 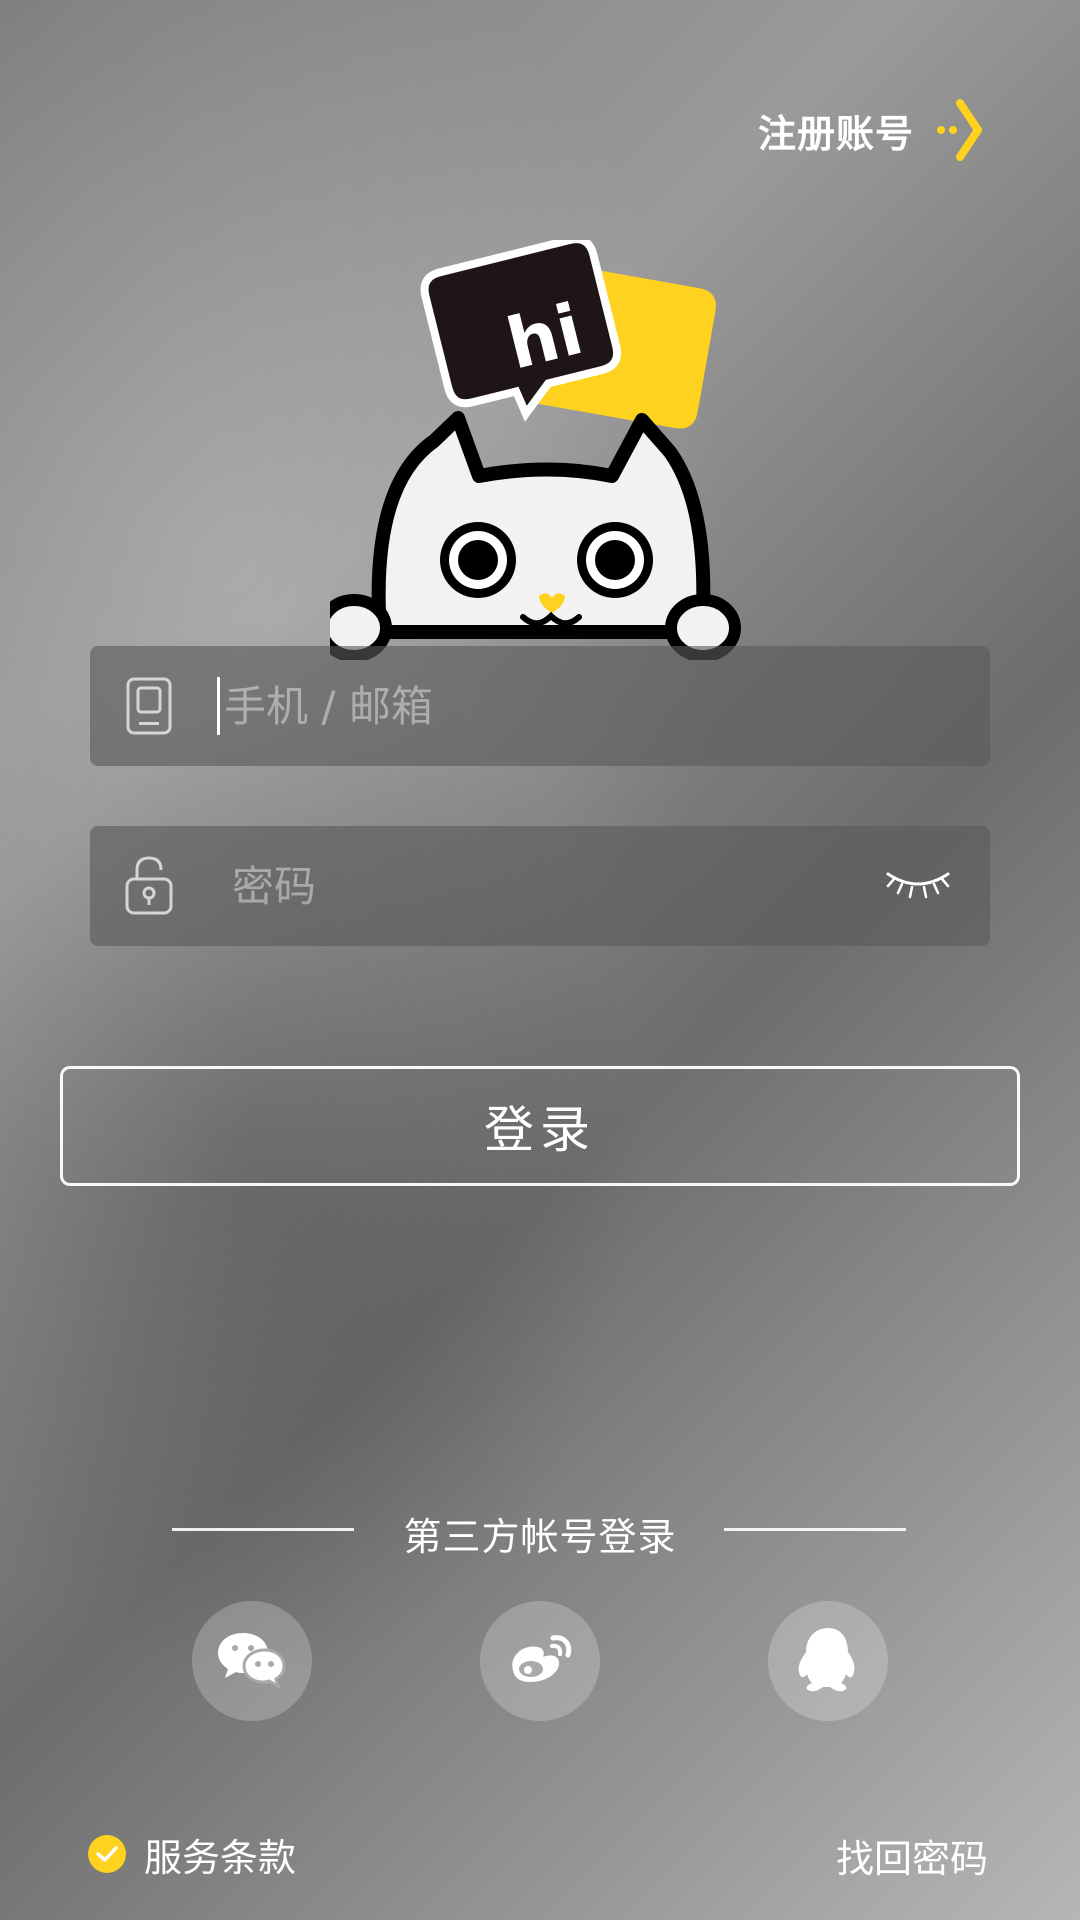 I want to click on password-field, so click(x=540, y=886).